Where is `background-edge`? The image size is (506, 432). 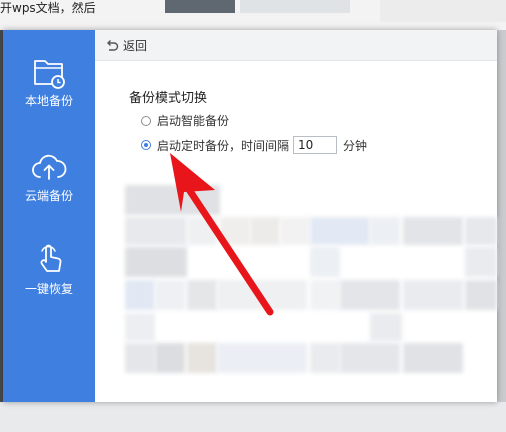 background-edge is located at coordinates (501, 216).